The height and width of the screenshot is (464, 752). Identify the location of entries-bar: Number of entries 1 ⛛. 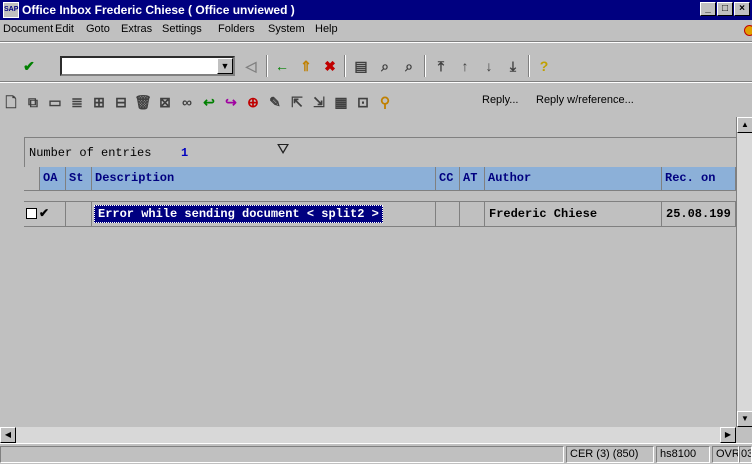
(380, 152).